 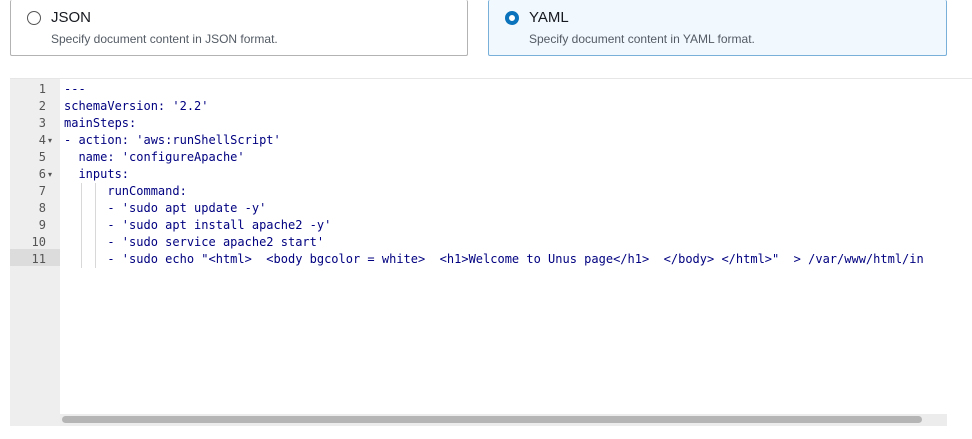 What do you see at coordinates (38, 259) in the screenshot?
I see `line-number: 11` at bounding box center [38, 259].